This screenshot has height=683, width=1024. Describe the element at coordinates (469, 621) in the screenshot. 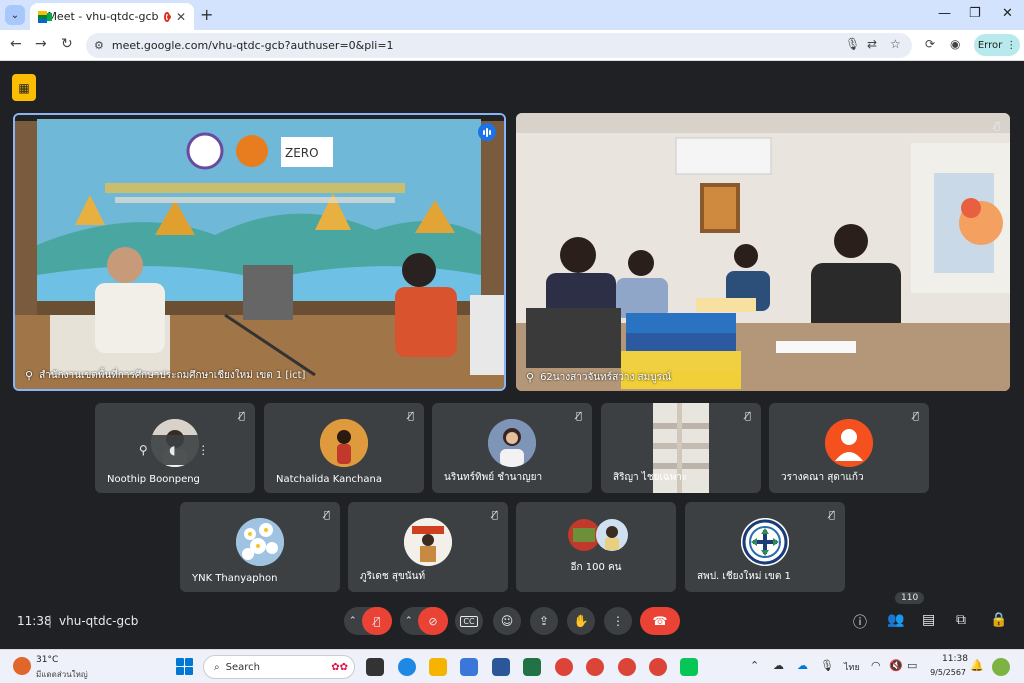

I see `captions-button: CC` at that location.